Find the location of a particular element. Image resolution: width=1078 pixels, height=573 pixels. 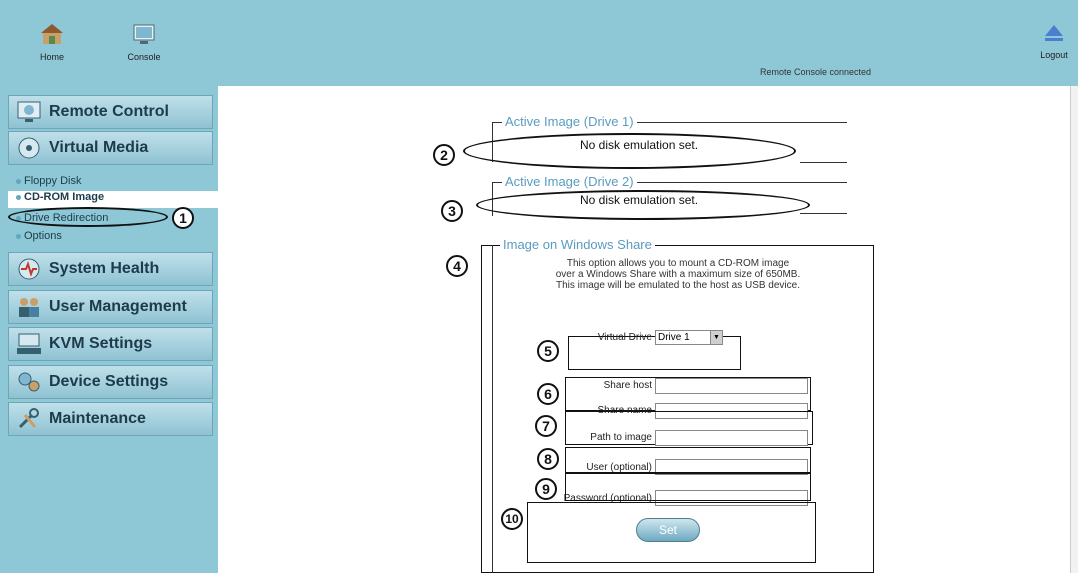

logout-button: Logout is located at coordinates (1054, 41).